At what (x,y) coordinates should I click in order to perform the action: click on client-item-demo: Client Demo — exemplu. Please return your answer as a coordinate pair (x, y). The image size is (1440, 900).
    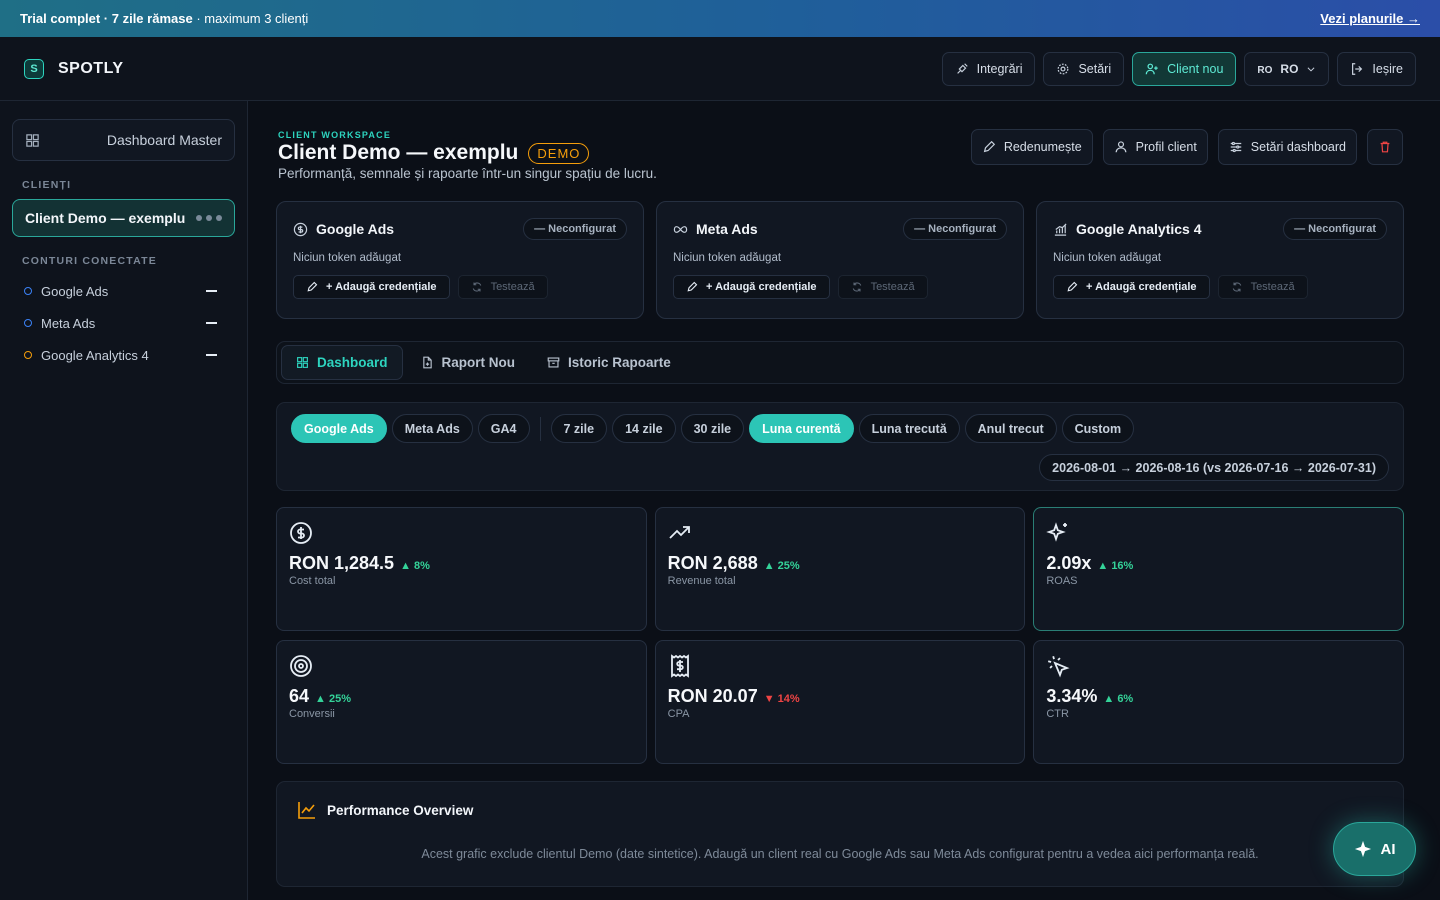
    Looking at the image, I should click on (123, 218).